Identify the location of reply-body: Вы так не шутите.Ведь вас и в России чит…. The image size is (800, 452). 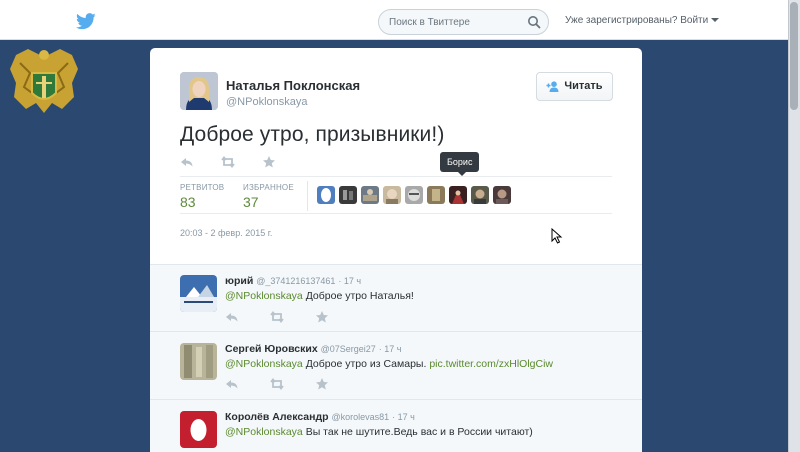
(419, 432).